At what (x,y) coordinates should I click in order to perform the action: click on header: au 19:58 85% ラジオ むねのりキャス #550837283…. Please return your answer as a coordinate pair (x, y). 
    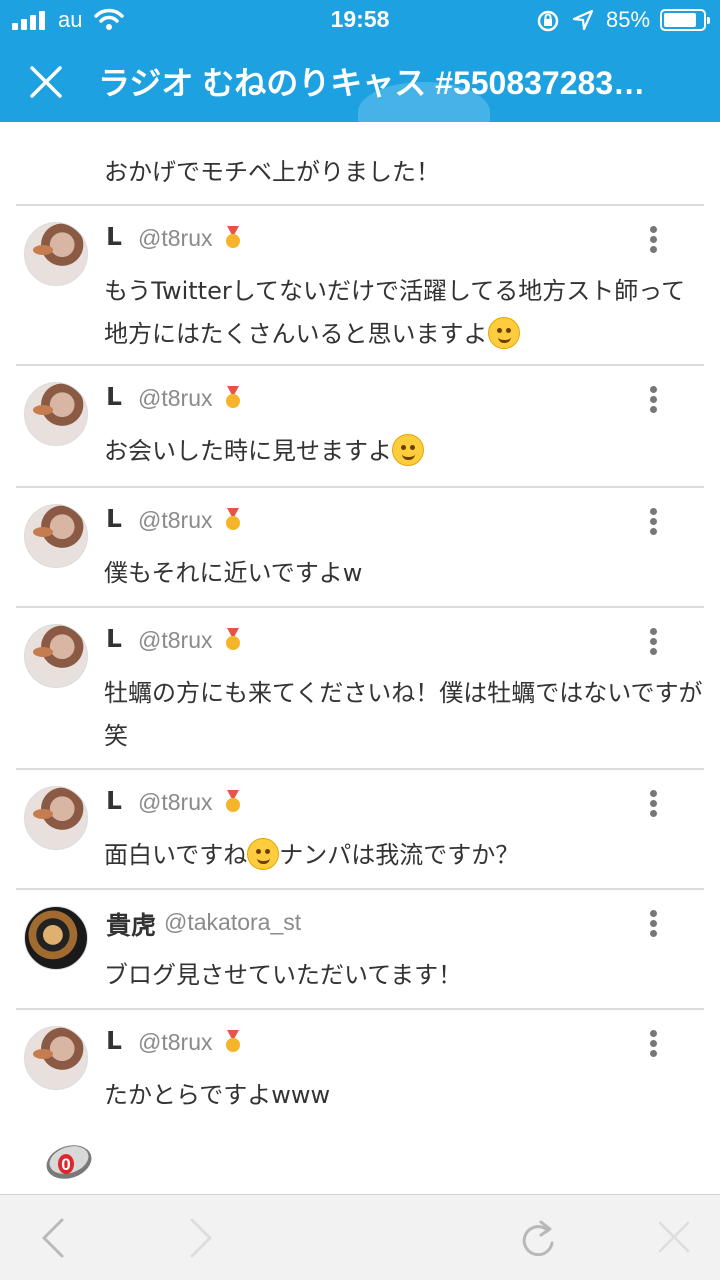
    Looking at the image, I should click on (360, 61).